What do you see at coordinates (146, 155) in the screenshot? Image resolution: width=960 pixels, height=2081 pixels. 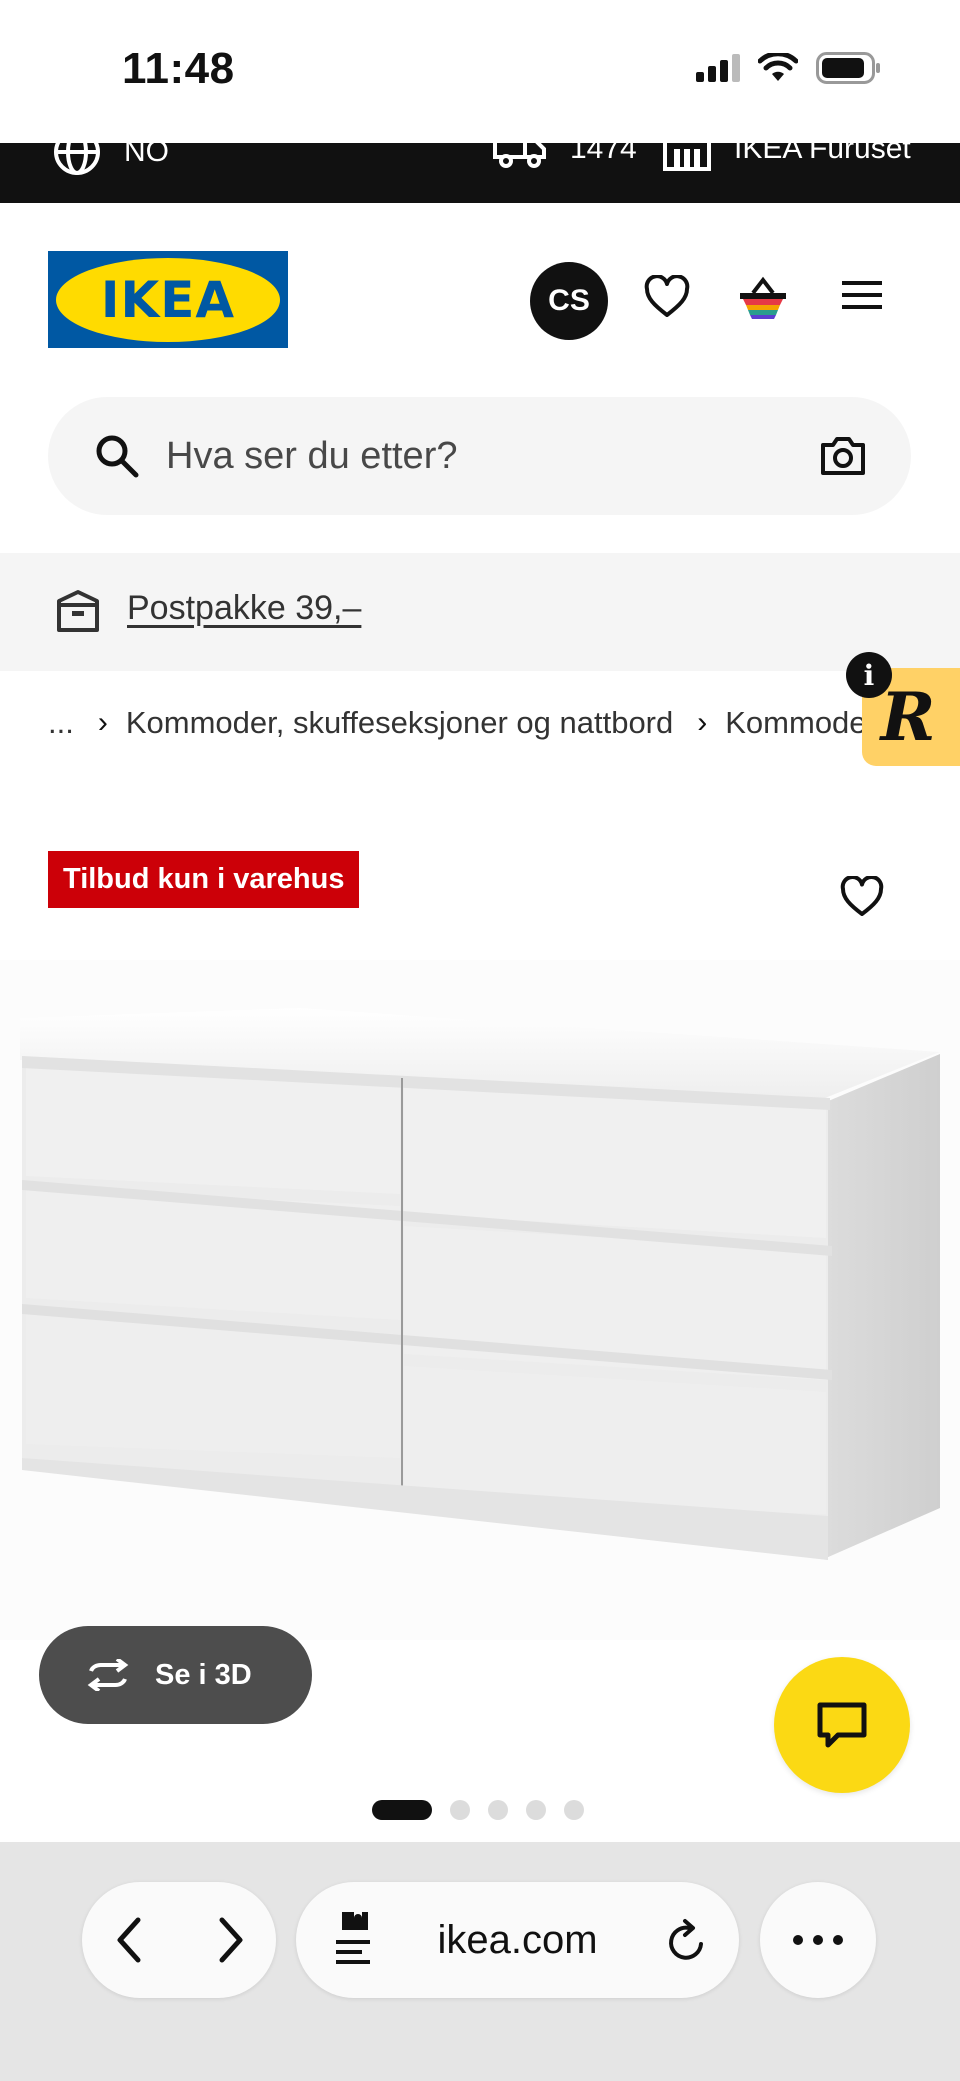 I see `language-label: NO` at bounding box center [146, 155].